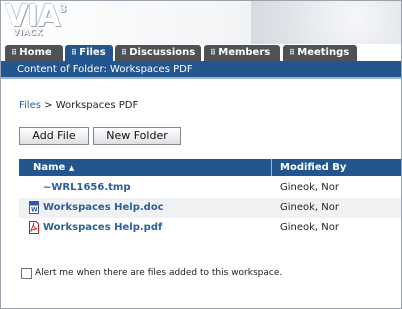 This screenshot has height=309, width=402. I want to click on table-row: W Workspaces Help.doc Gineok, Nor, so click(210, 208).